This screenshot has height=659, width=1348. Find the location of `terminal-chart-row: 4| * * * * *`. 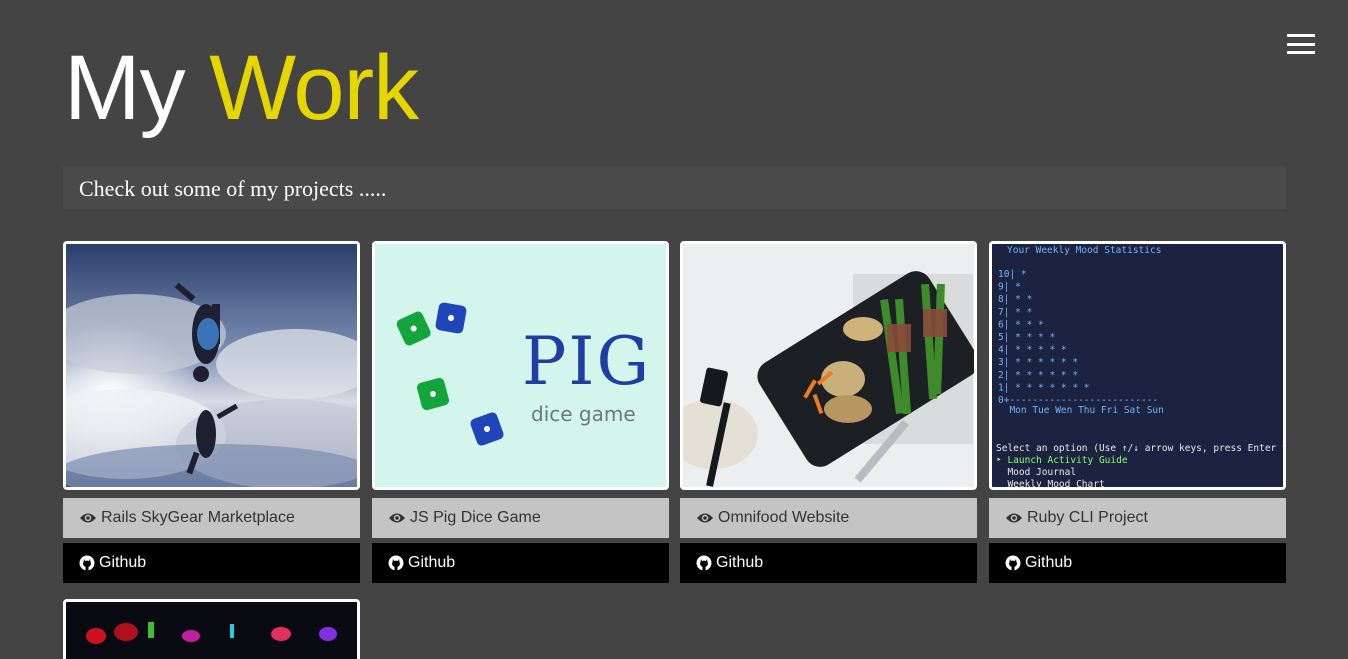

terminal-chart-row: 4| * * * * * is located at coordinates (1032, 350).